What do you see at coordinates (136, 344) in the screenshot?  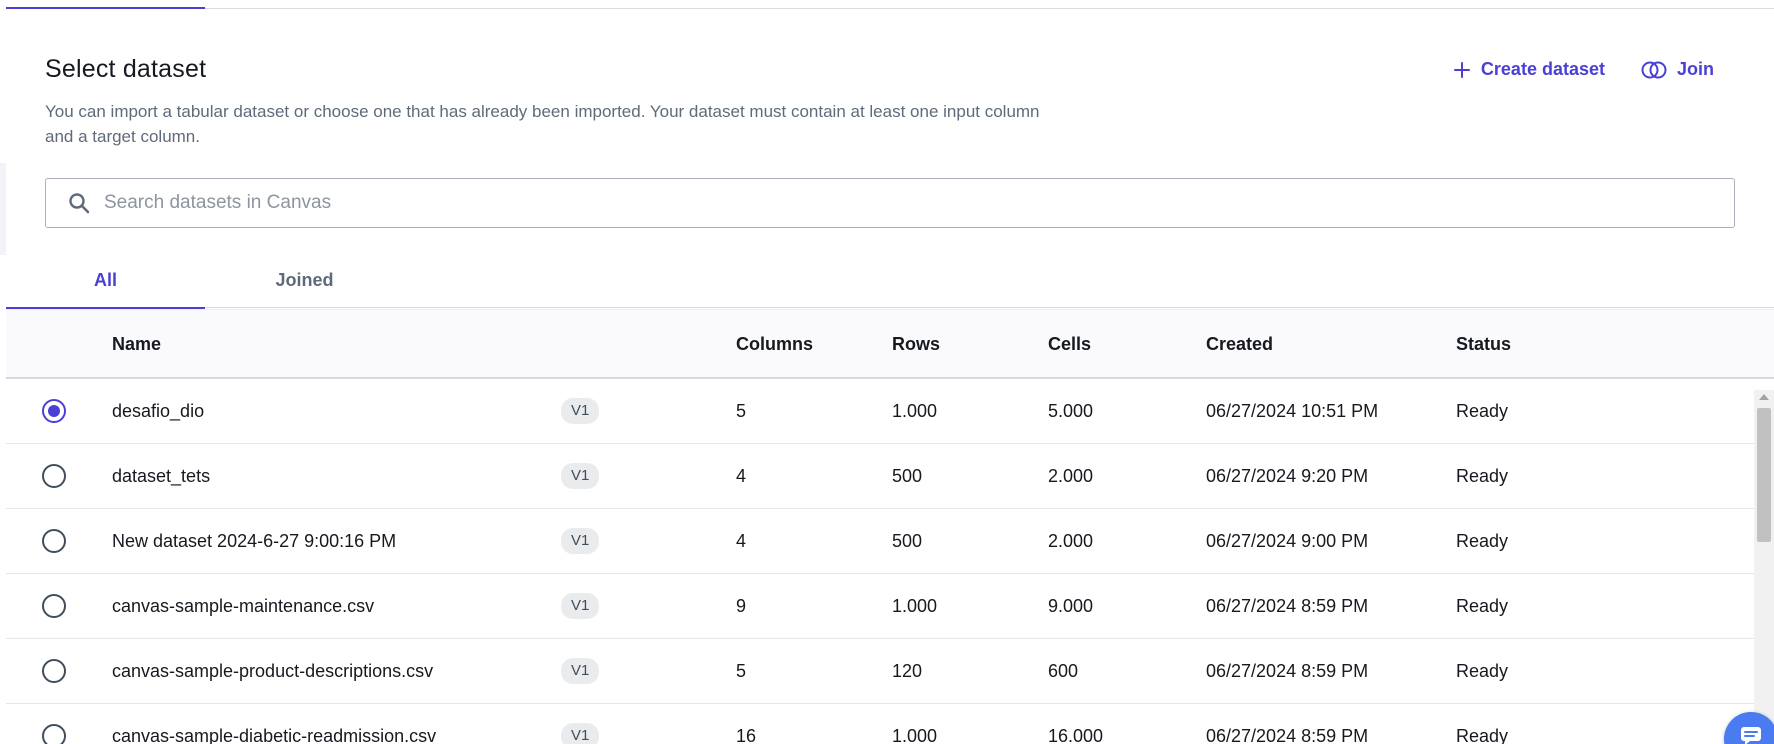 I see `column-header-name: Name` at bounding box center [136, 344].